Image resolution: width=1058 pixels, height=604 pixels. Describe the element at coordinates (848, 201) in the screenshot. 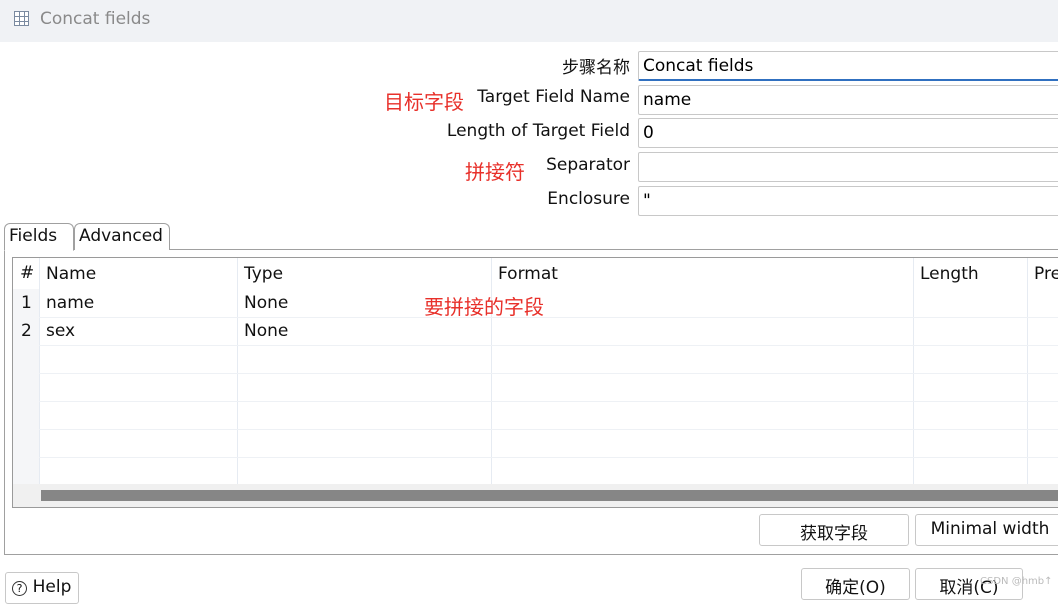

I see `enclosure-input` at that location.